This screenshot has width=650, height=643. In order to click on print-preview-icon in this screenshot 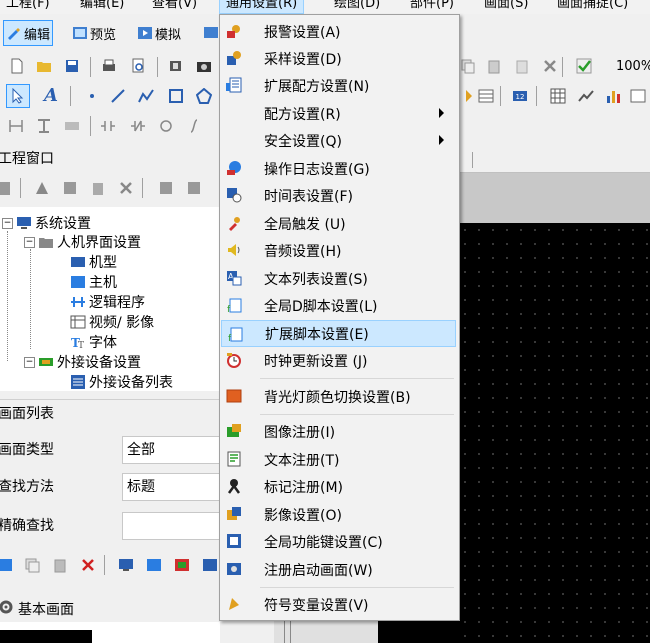, I will do `click(138, 66)`.